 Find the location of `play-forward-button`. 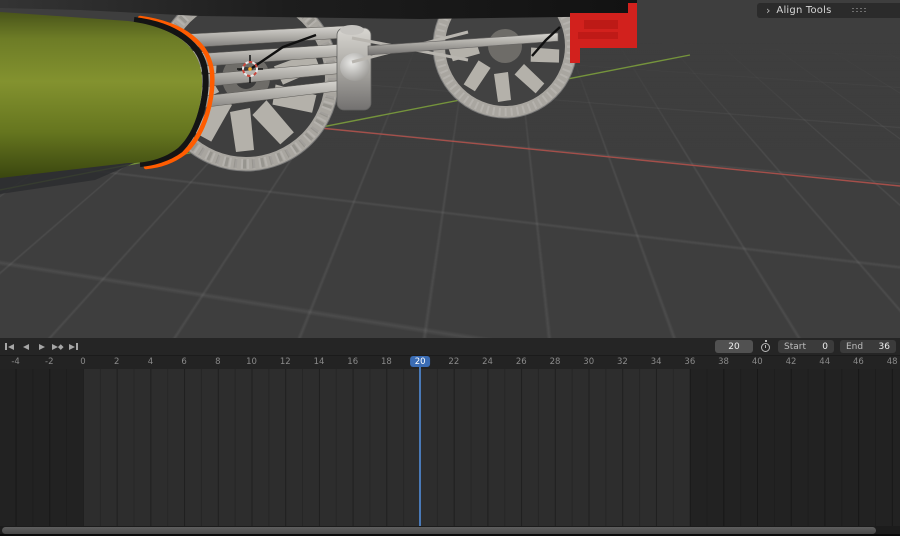

play-forward-button is located at coordinates (41, 346).